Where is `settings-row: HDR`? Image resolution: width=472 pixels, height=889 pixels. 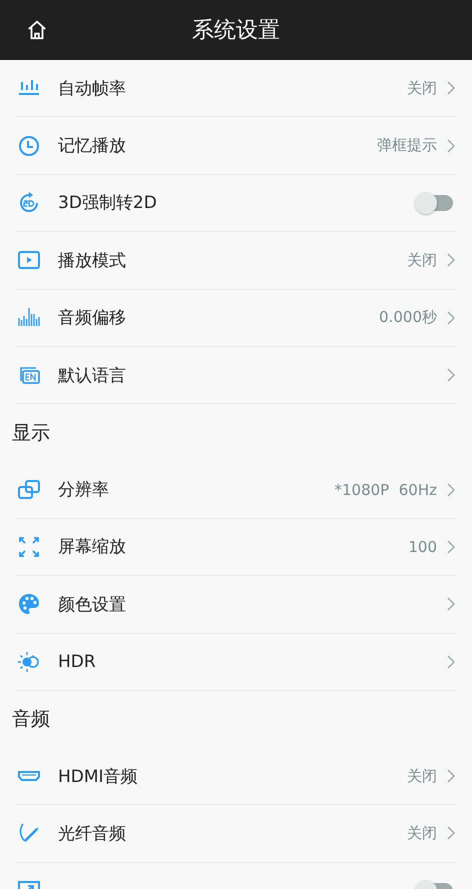 settings-row: HDR is located at coordinates (236, 662).